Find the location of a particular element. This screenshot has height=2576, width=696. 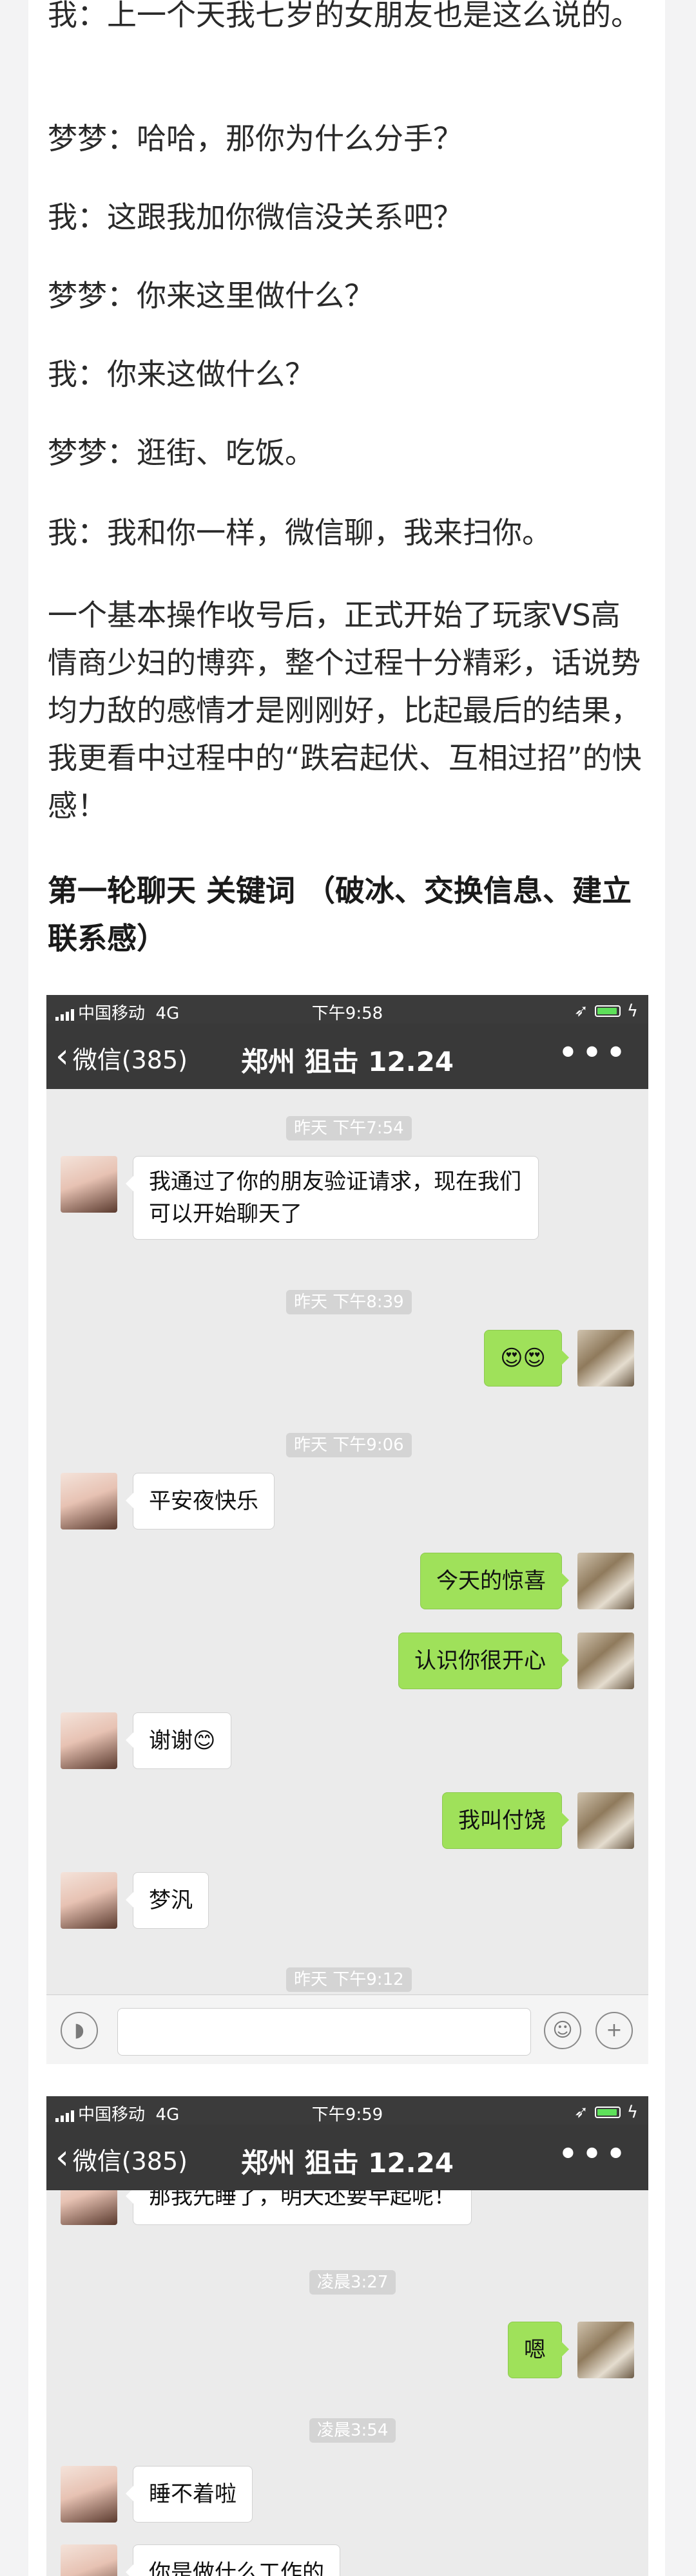

message-in: 睡不着啦 is located at coordinates (190, 2494).